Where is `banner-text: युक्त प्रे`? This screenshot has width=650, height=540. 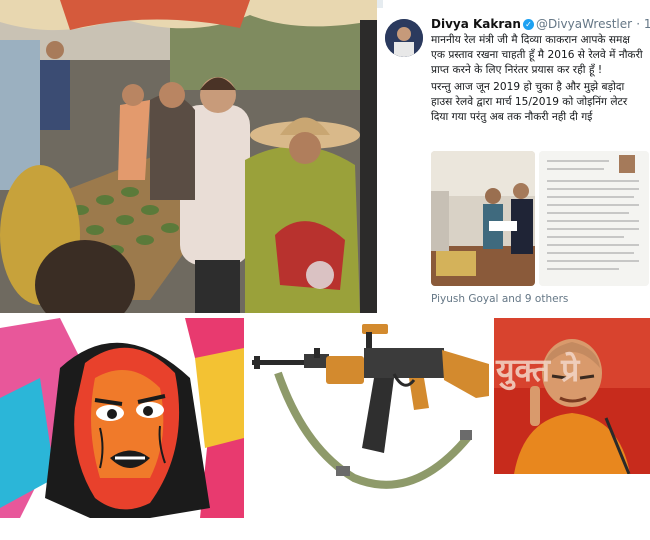
banner-text: युक्त प्रे is located at coordinates (538, 370).